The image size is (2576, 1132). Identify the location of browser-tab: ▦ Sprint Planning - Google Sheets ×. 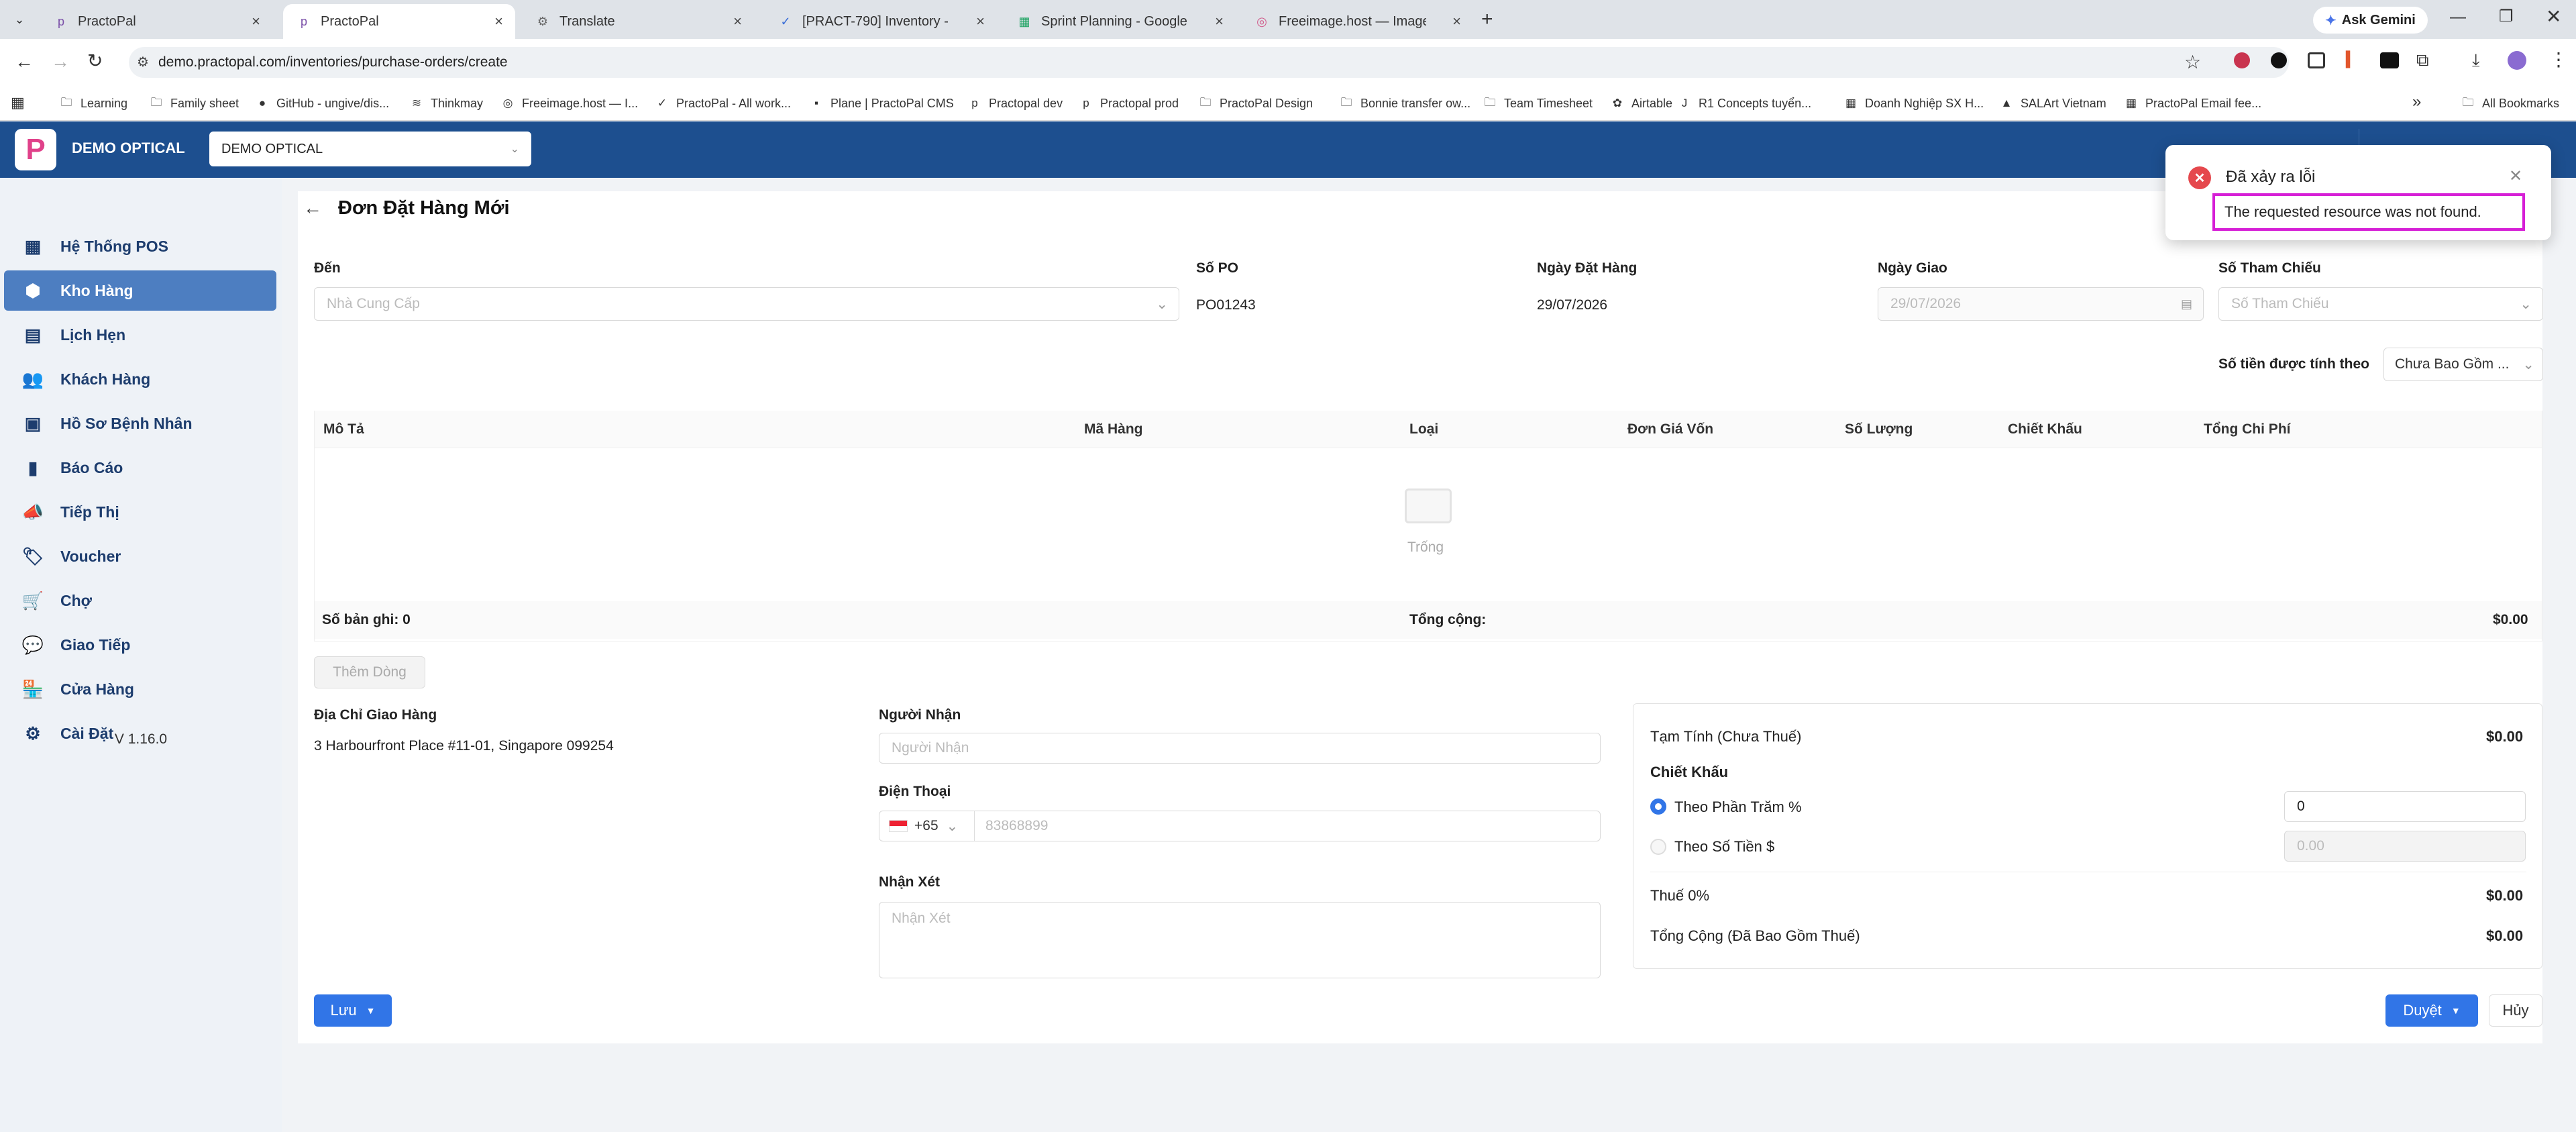
(1120, 21).